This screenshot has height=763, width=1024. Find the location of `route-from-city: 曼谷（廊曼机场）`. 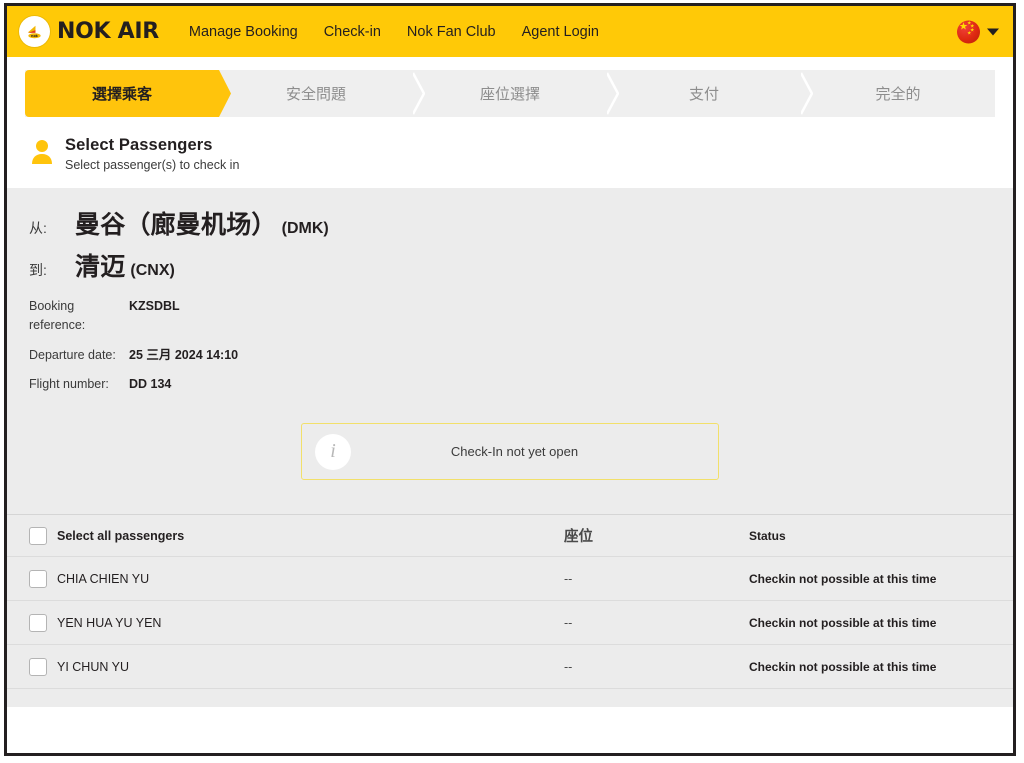

route-from-city: 曼谷（廊曼机场） is located at coordinates (176, 225).